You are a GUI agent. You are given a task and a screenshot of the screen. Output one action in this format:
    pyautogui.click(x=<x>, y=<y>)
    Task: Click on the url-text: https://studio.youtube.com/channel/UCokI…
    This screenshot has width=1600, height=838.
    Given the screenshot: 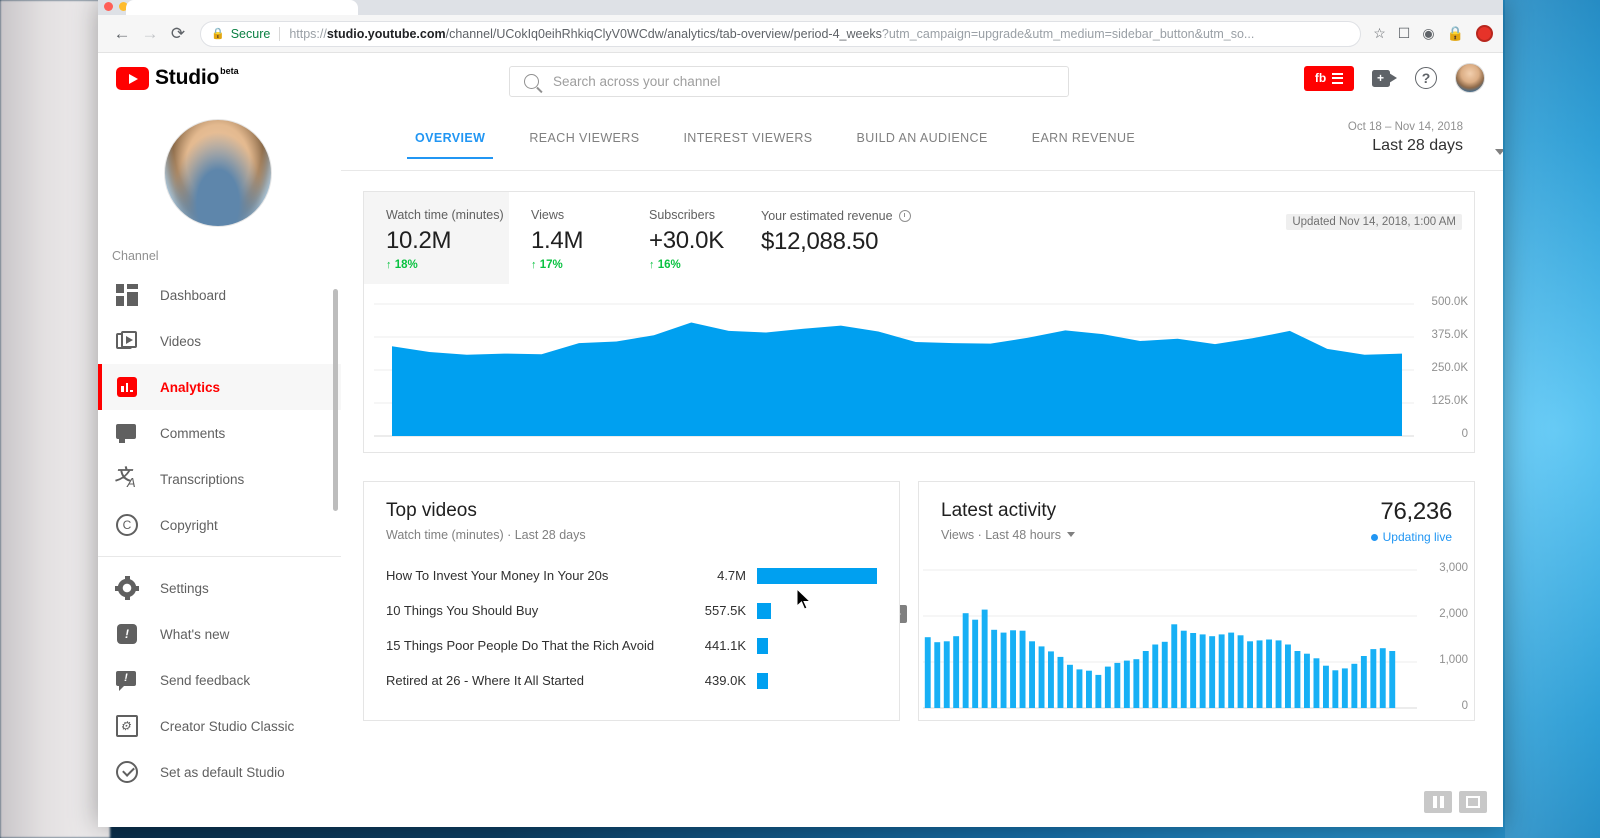 What is the action you would take?
    pyautogui.click(x=772, y=33)
    